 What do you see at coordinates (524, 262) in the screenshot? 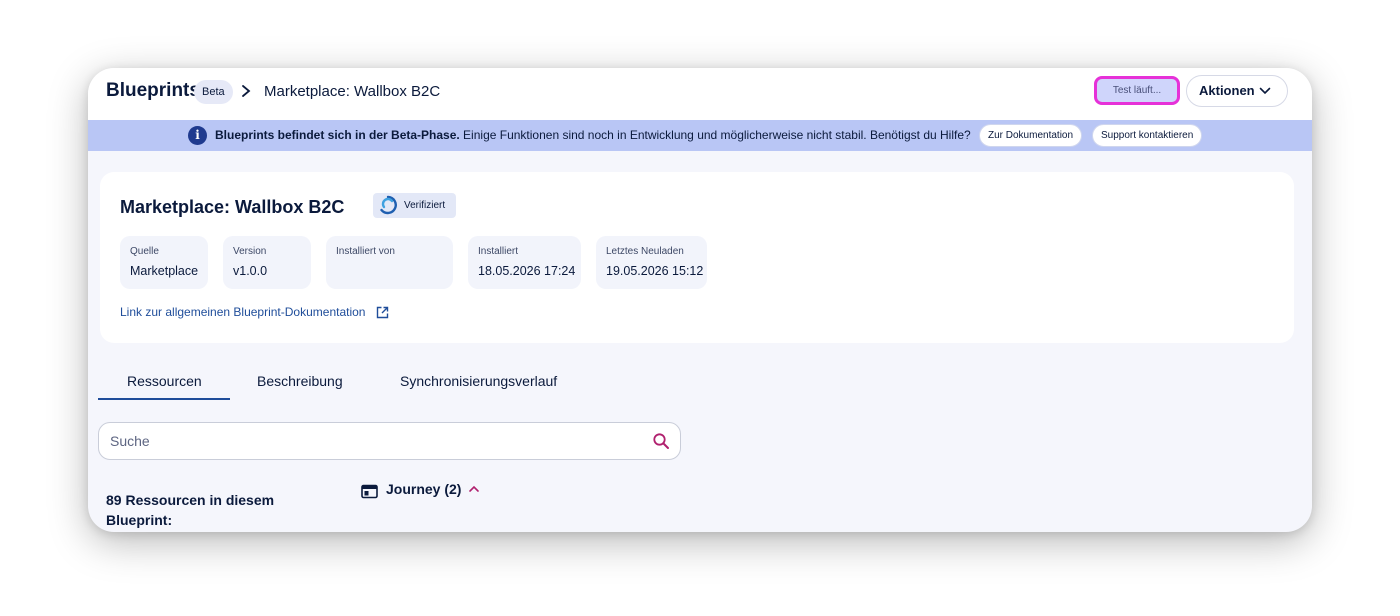
I see `meta-installed: Installiert 18.05.2026 17:24` at bounding box center [524, 262].